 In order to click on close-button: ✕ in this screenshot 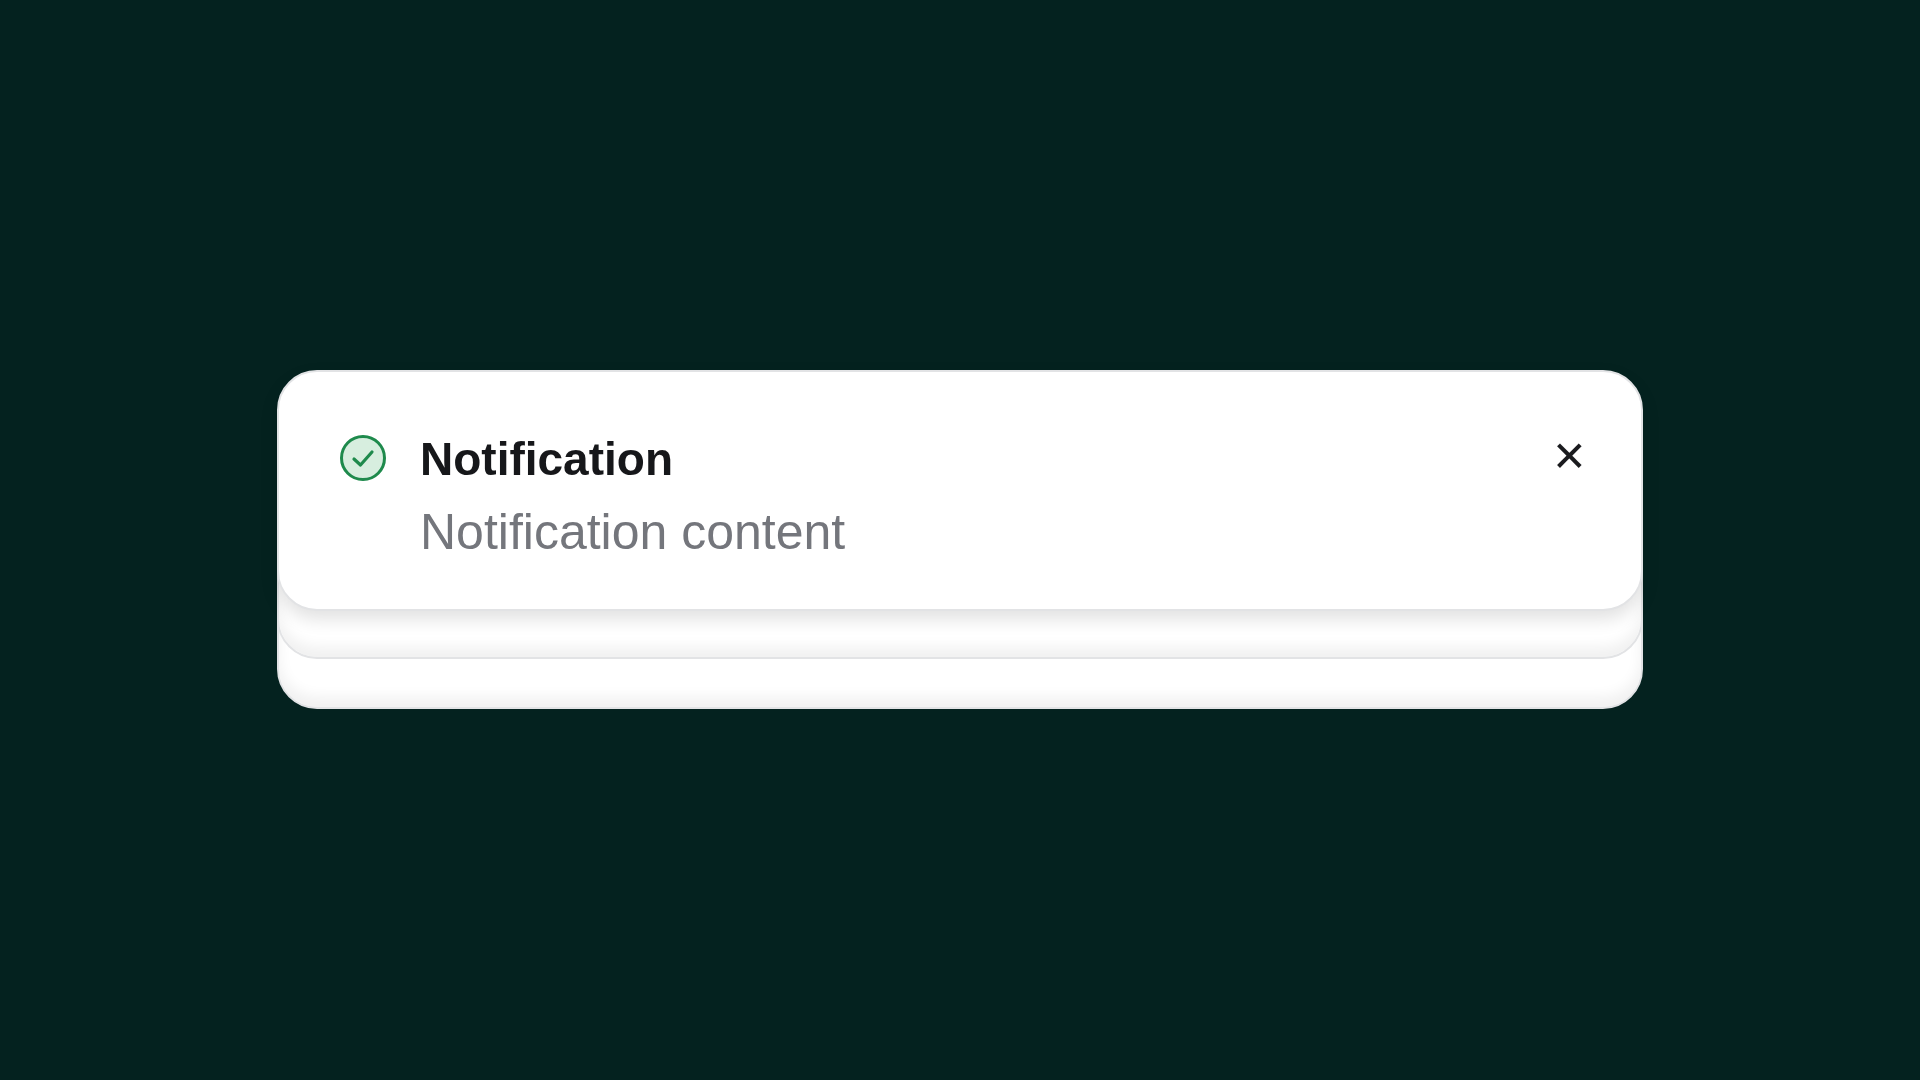, I will do `click(1569, 457)`.